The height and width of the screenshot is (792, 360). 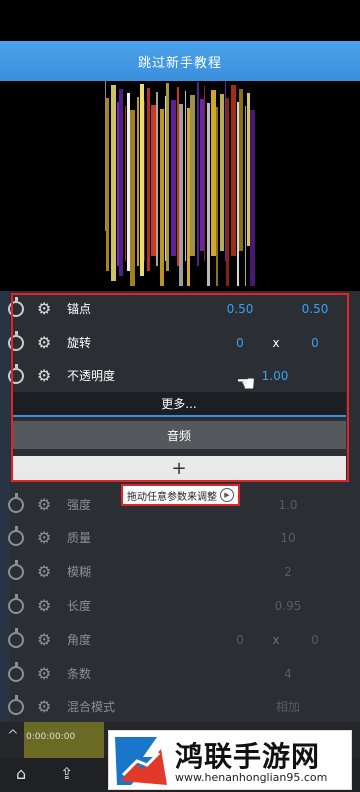 I want to click on skip-tutorial-label: 跳过新手教程, so click(x=179, y=63).